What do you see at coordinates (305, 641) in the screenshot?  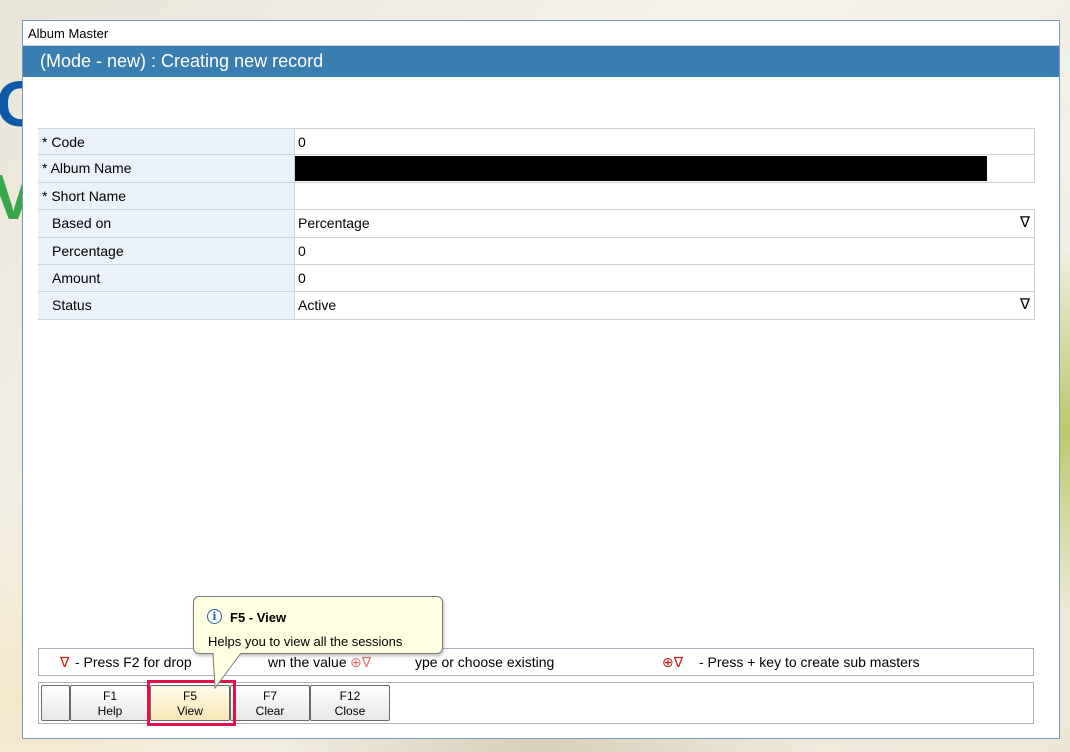 I see `tooltip-text: Helps you to view all the sessions` at bounding box center [305, 641].